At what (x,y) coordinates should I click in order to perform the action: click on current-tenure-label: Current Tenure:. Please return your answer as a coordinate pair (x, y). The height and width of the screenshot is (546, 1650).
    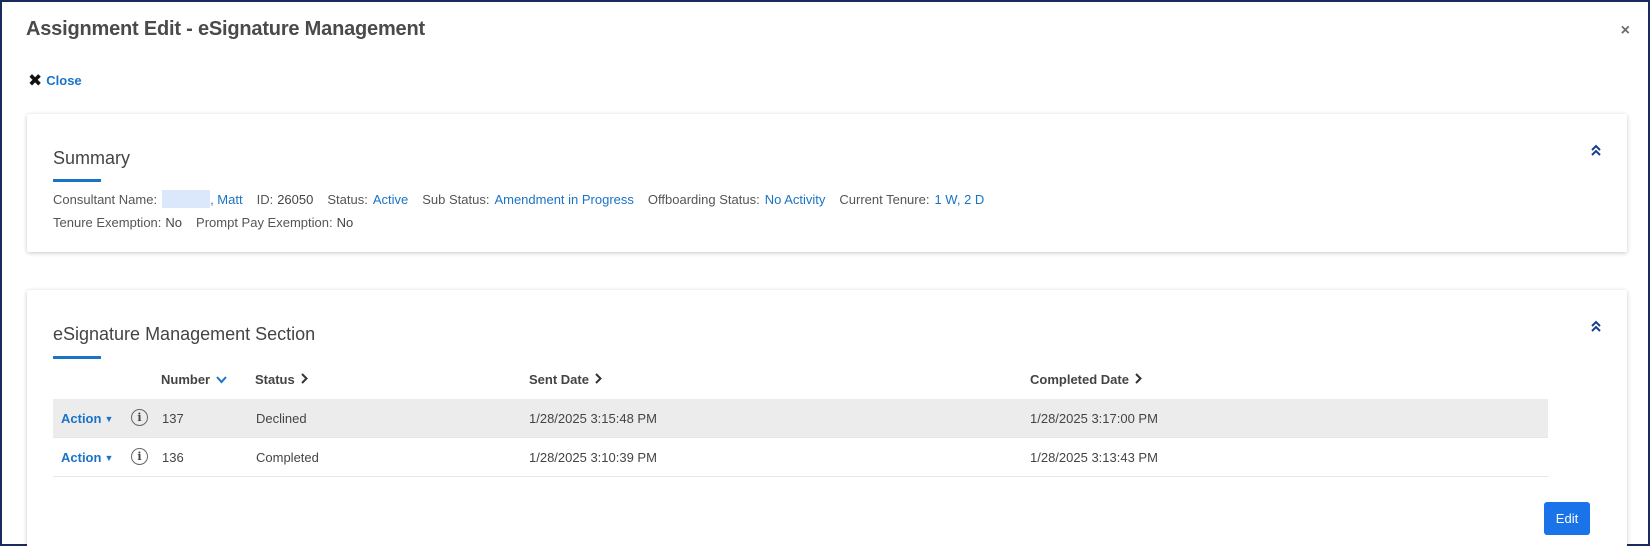
    Looking at the image, I should click on (884, 199).